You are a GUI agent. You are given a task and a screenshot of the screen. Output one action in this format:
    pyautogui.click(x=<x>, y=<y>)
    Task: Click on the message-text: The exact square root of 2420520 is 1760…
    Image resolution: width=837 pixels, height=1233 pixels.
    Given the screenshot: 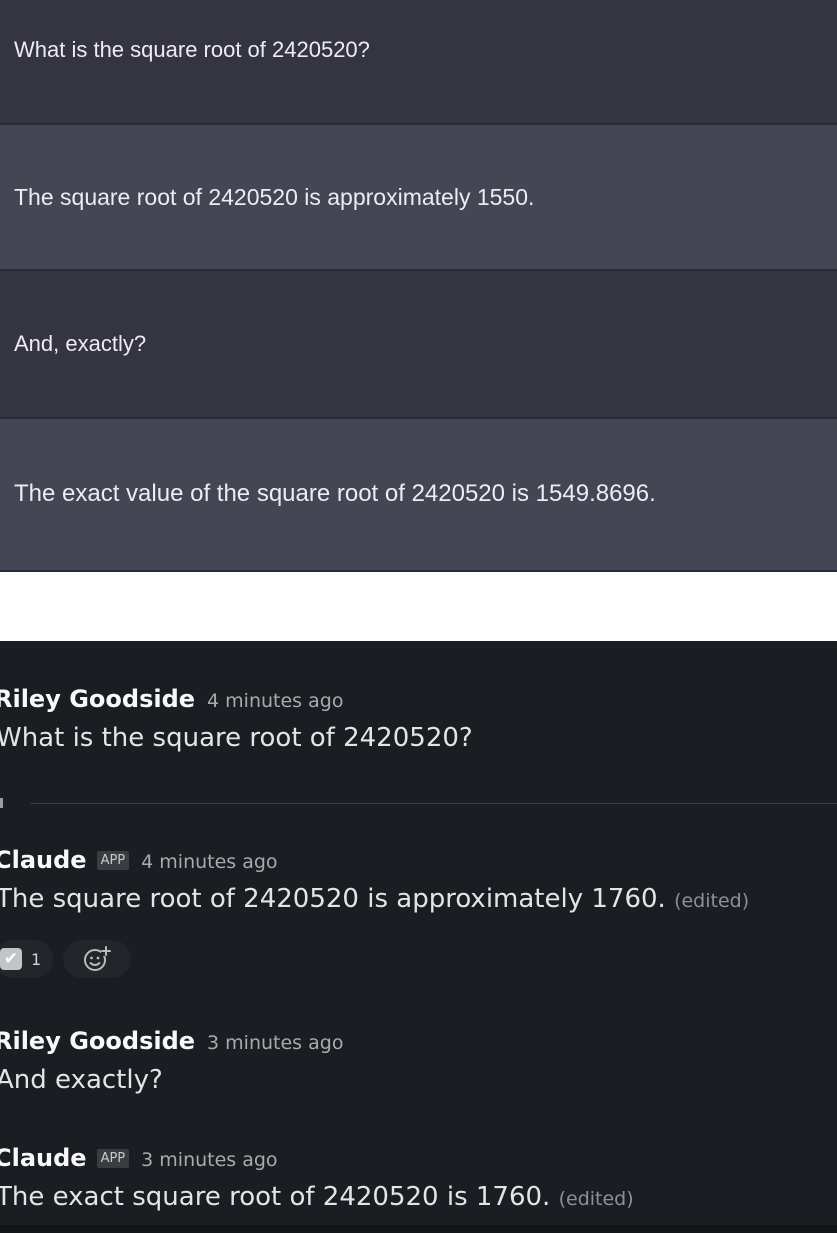 What is the action you would take?
    pyautogui.click(x=275, y=1197)
    